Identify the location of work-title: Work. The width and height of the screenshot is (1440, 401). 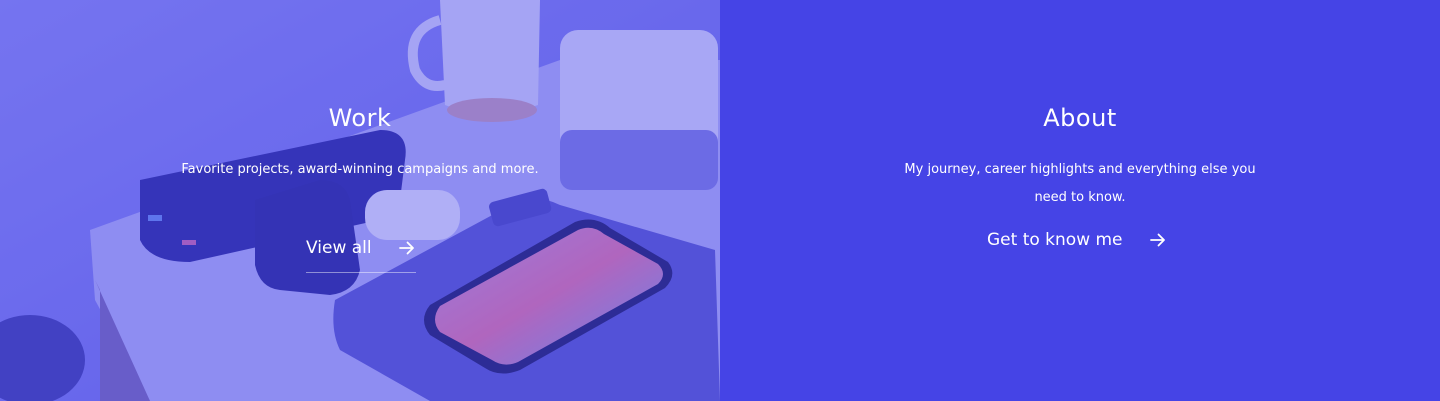
(360, 118).